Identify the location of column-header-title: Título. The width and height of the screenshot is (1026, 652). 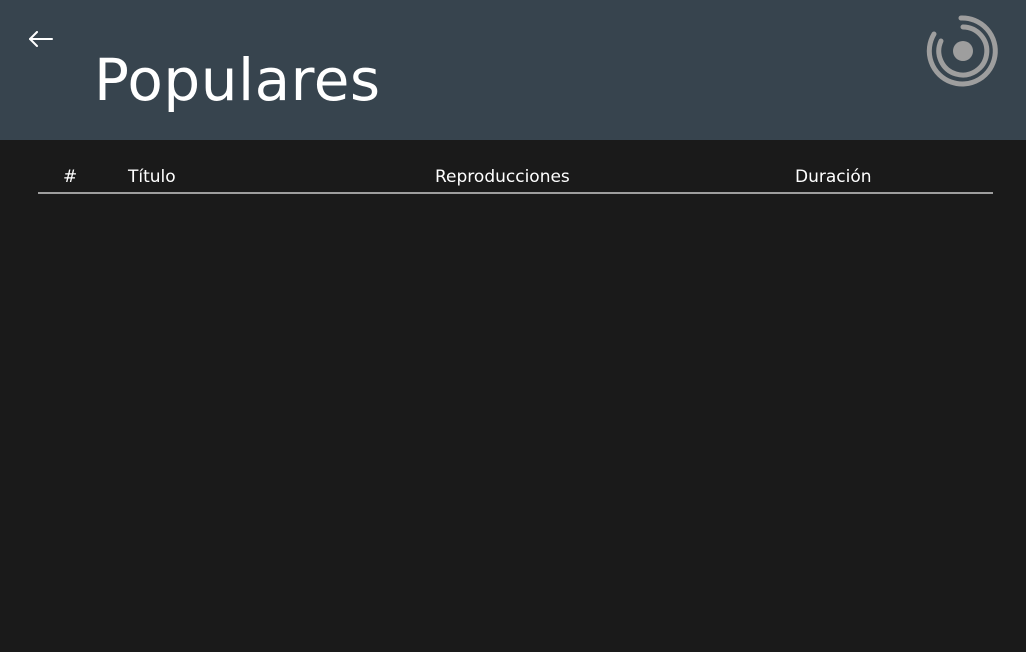
(152, 177).